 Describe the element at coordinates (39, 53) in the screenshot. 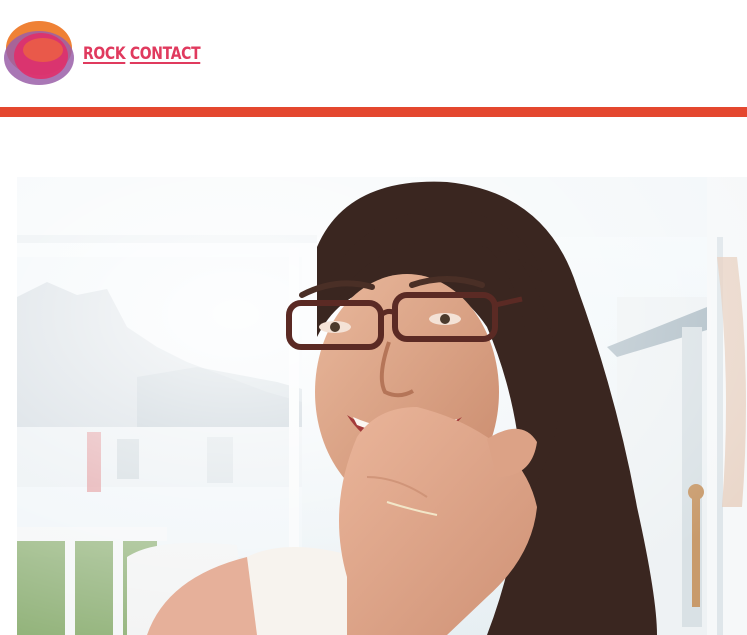

I see `logo-icon` at that location.